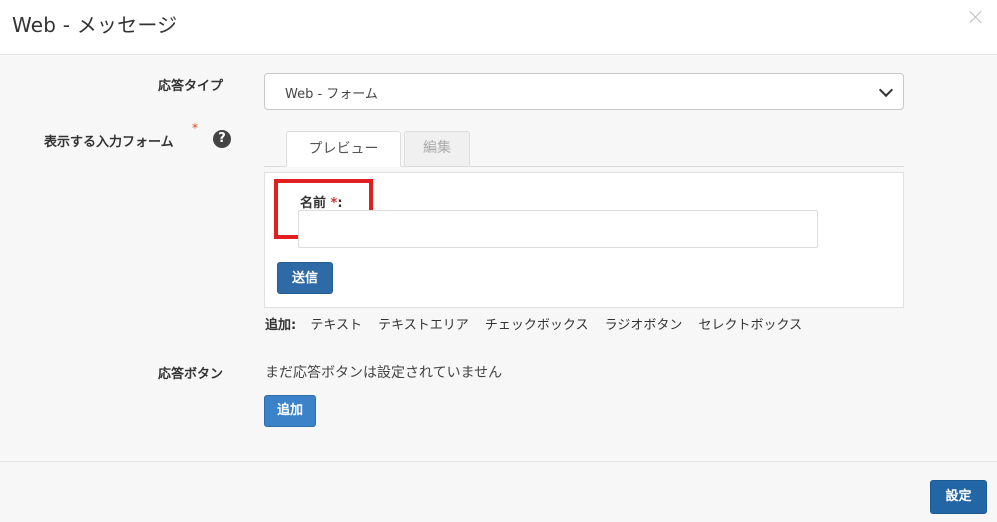 Image resolution: width=997 pixels, height=522 pixels. I want to click on add-response-button: 追加, so click(290, 411).